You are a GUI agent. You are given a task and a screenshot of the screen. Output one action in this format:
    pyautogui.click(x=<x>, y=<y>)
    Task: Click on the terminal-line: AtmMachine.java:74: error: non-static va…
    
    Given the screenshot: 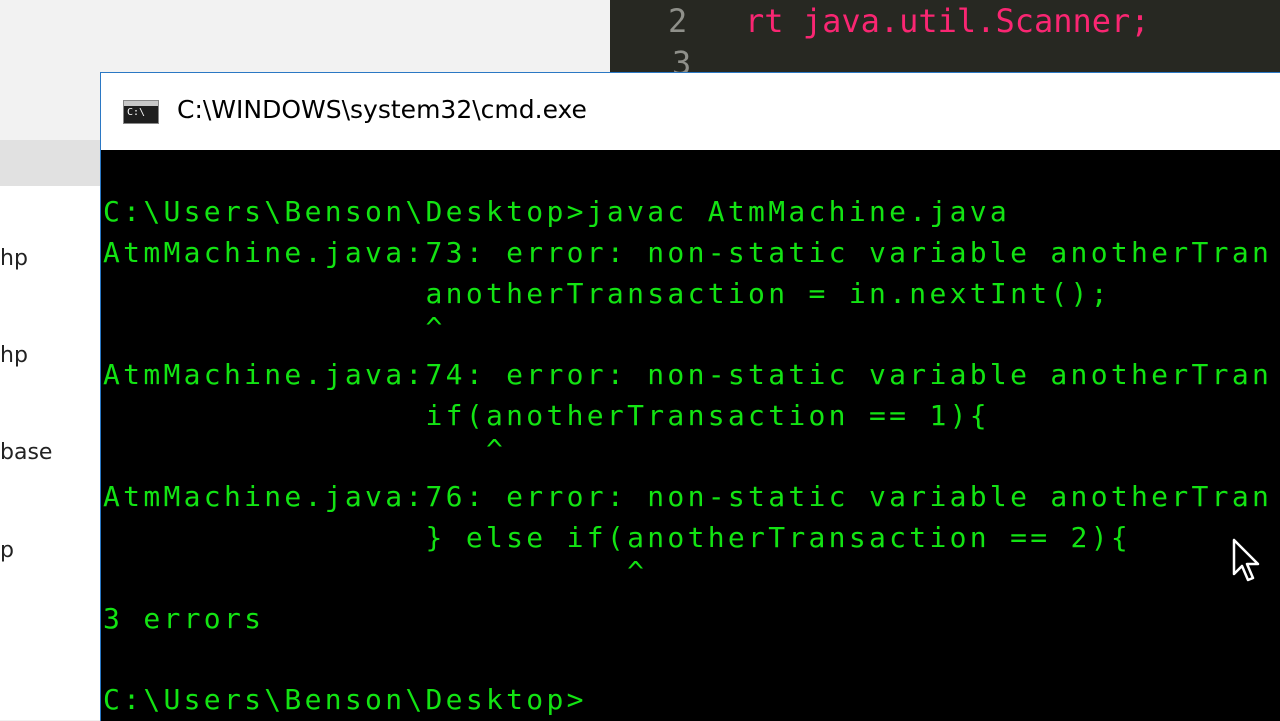 What is the action you would take?
    pyautogui.click(x=688, y=374)
    